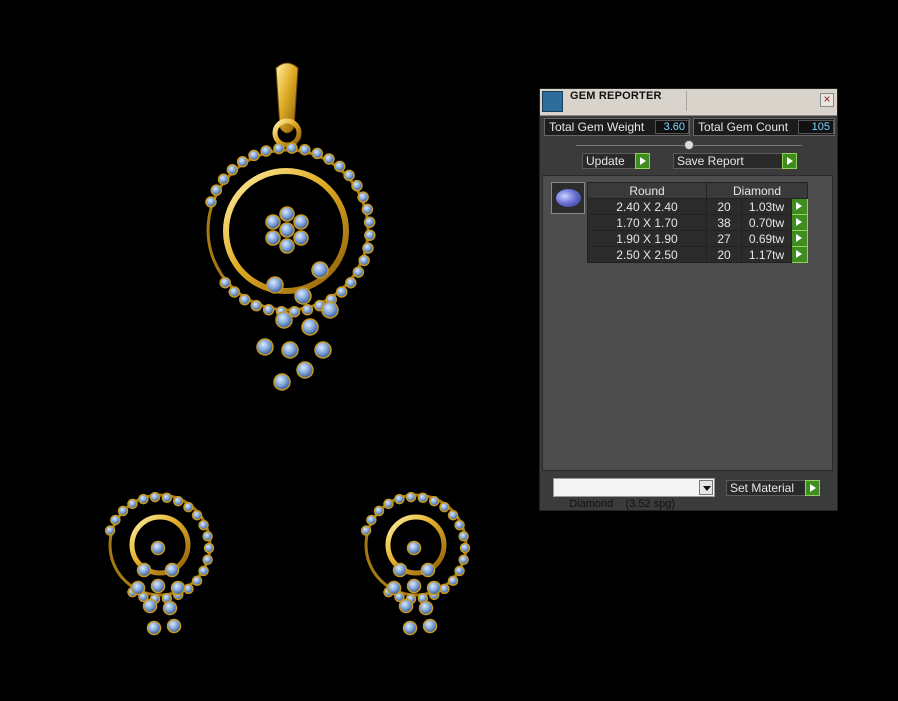 The image size is (898, 701). I want to click on slider-handle, so click(689, 145).